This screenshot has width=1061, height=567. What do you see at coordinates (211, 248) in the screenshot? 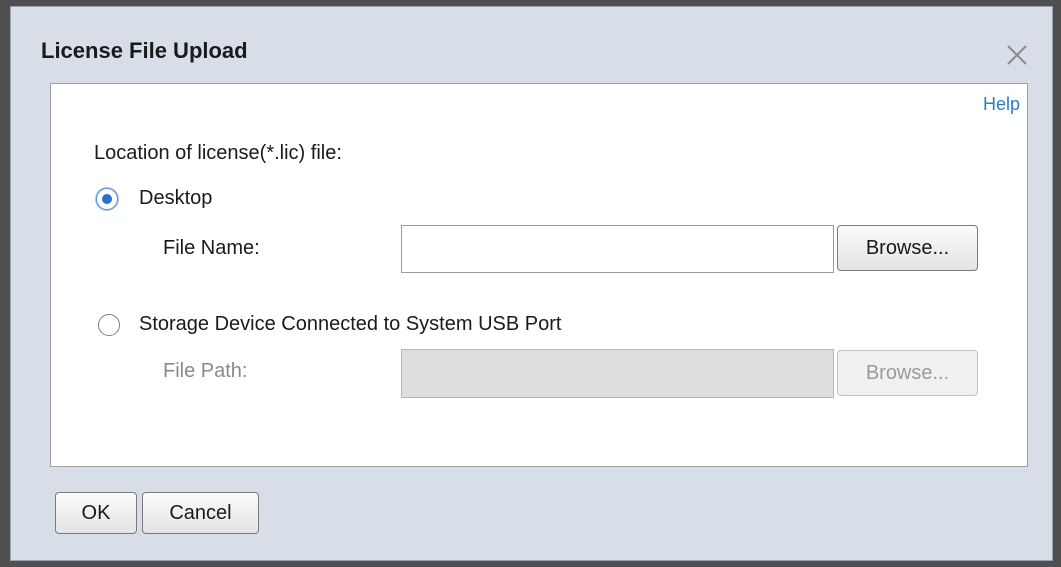
I see `file-name-label: File Name:` at bounding box center [211, 248].